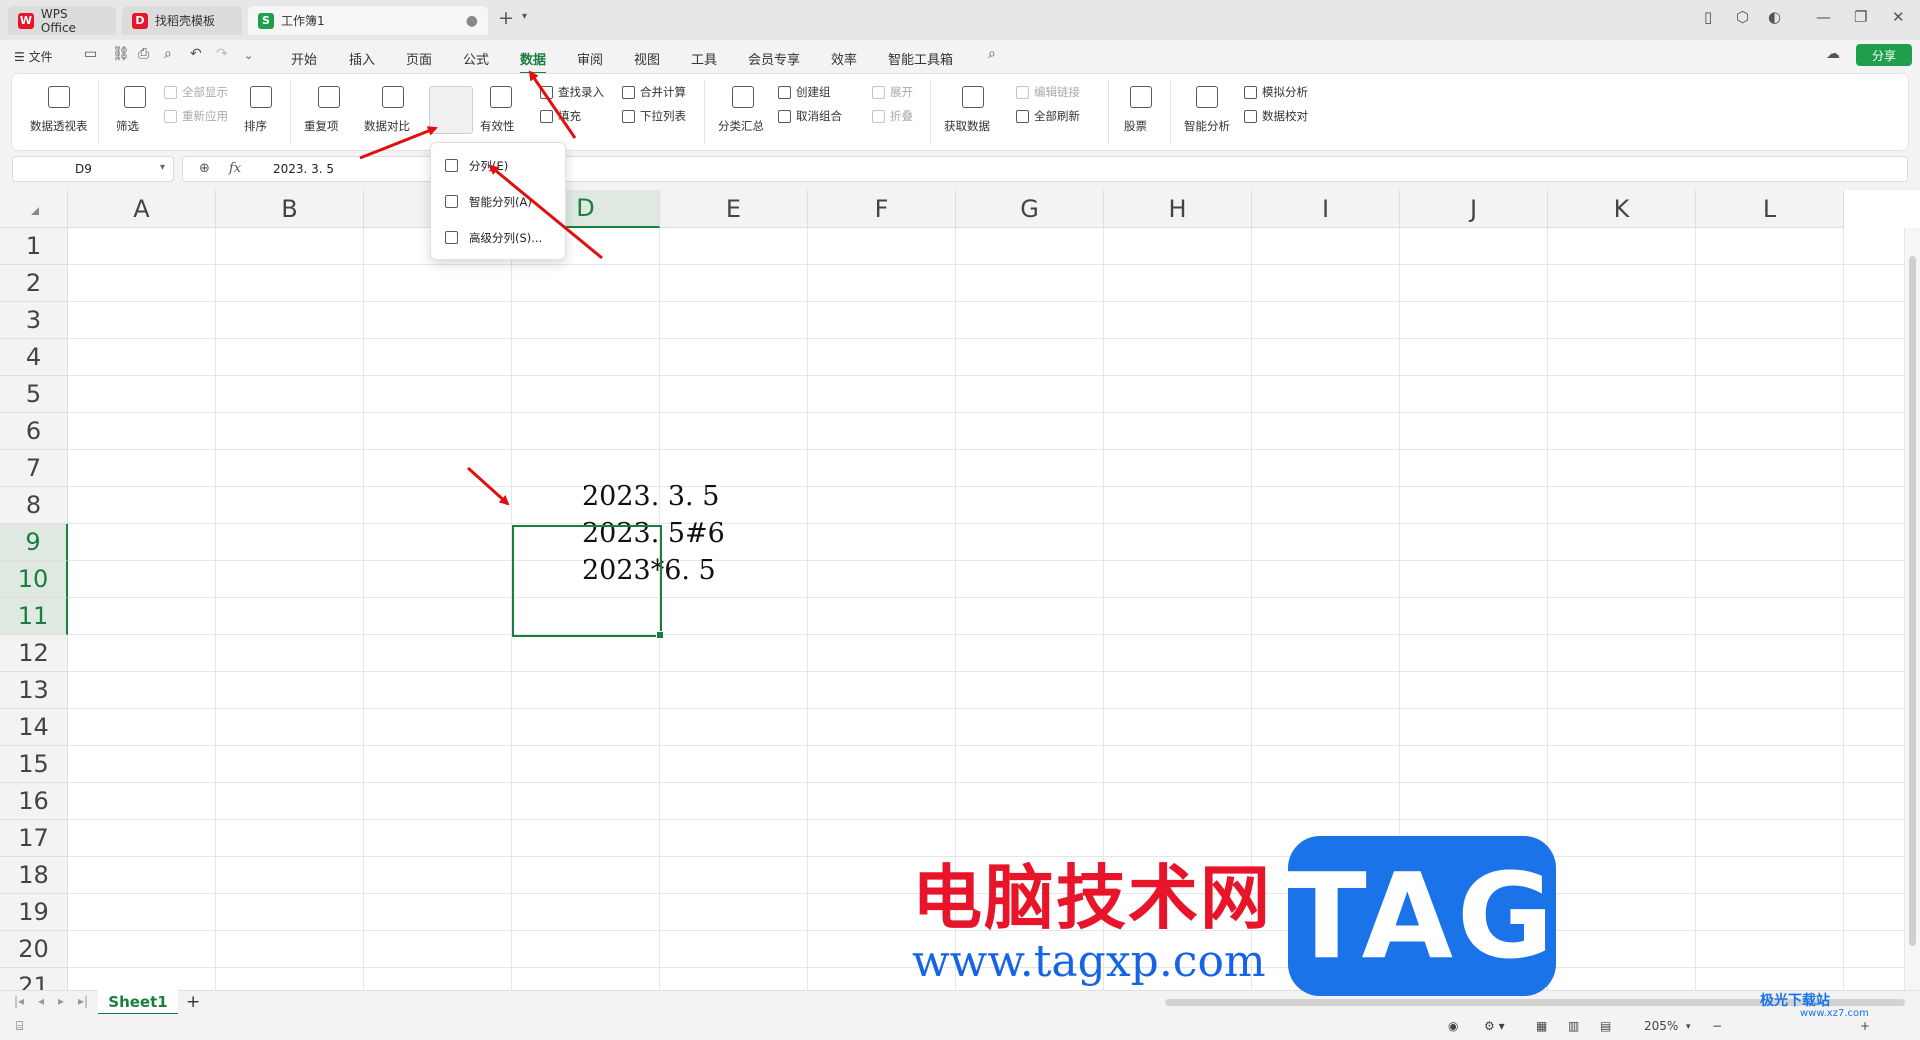 The height and width of the screenshot is (1040, 1920). What do you see at coordinates (506, 18) in the screenshot?
I see `new-tab-icon: +` at bounding box center [506, 18].